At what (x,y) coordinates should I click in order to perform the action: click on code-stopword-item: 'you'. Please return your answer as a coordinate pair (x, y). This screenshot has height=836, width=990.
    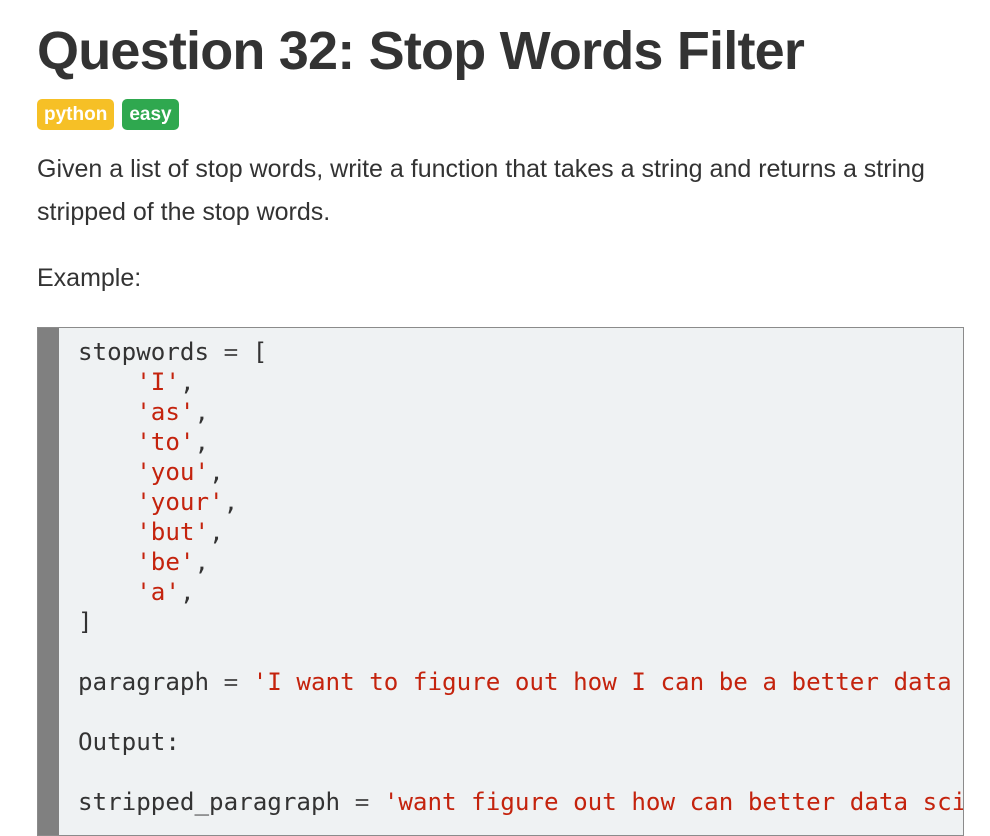
    Looking at the image, I should click on (173, 472).